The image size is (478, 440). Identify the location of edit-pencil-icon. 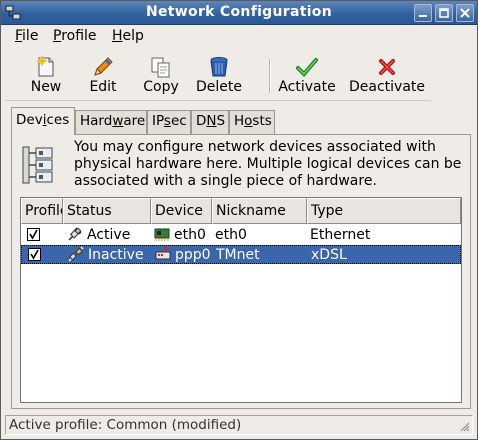
(103, 66).